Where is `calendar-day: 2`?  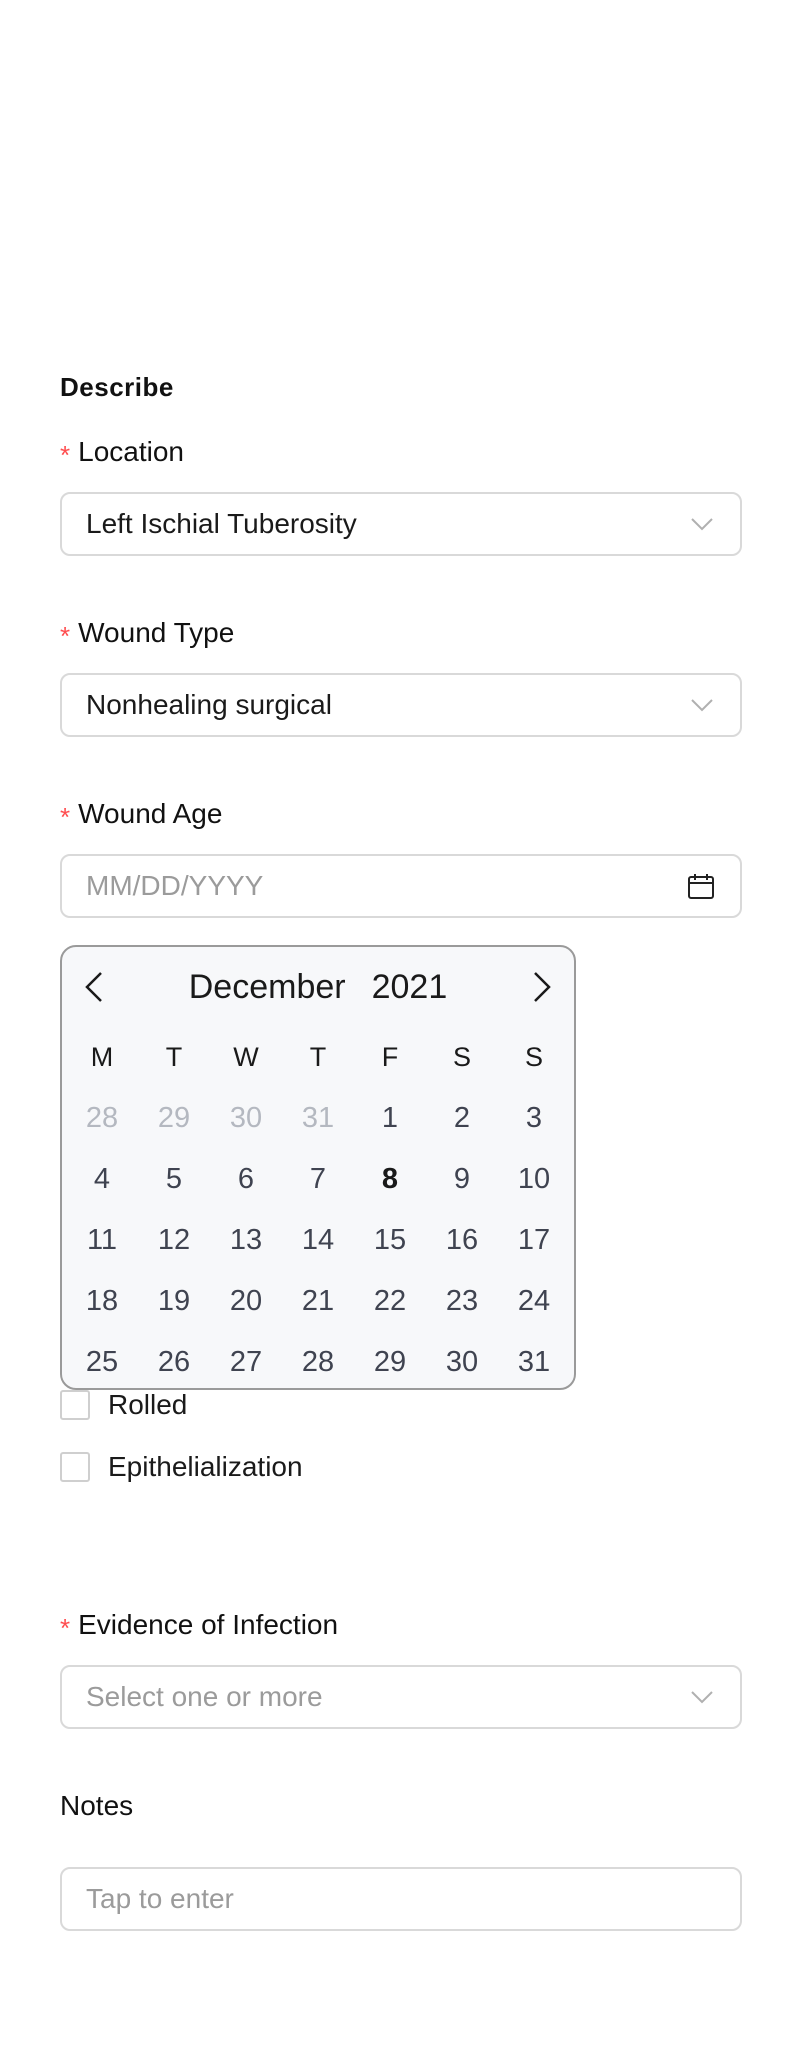 calendar-day: 2 is located at coordinates (462, 1118).